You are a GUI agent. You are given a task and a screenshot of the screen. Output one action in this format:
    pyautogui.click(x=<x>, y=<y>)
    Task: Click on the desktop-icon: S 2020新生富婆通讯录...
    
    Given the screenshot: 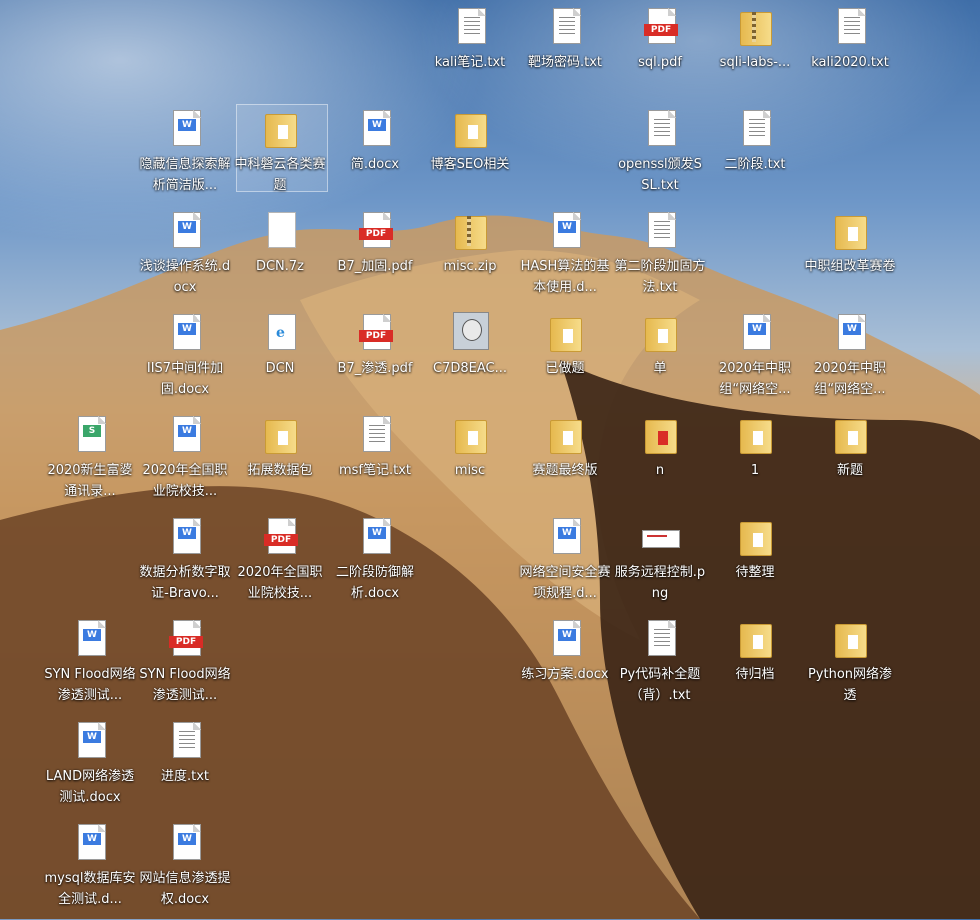 What is the action you would take?
    pyautogui.click(x=90, y=462)
    